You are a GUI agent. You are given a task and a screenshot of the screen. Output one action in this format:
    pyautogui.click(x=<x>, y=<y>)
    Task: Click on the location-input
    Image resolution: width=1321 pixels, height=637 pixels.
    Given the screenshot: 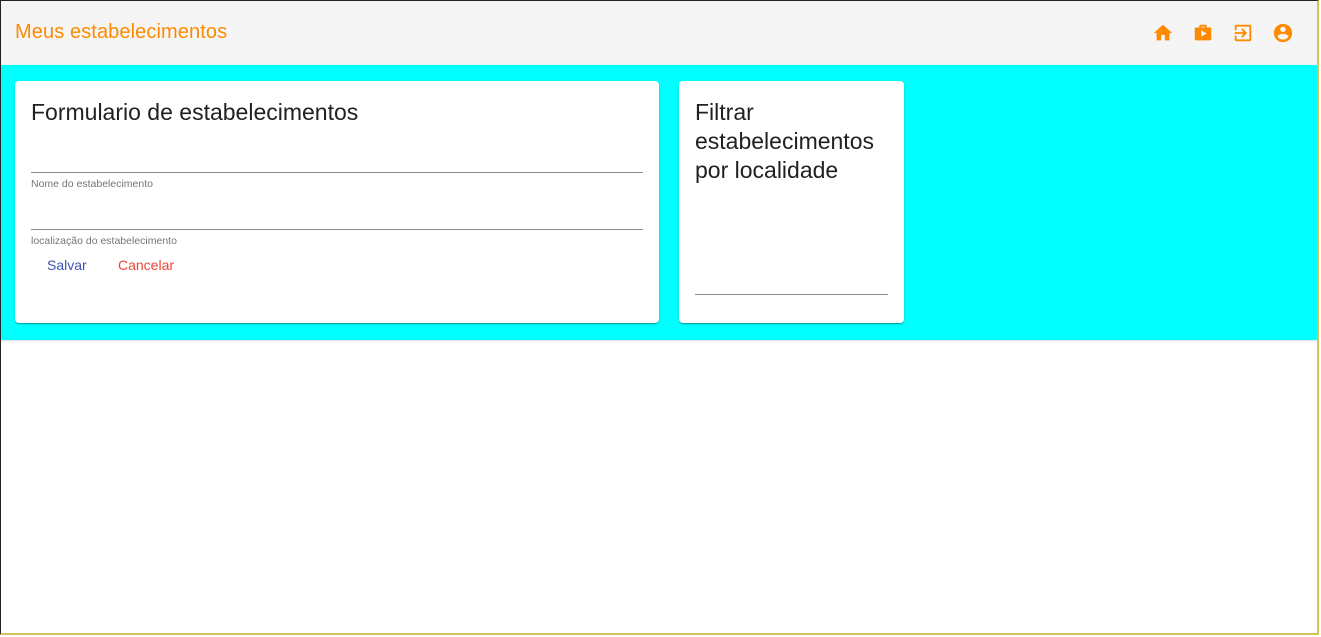 What is the action you would take?
    pyautogui.click(x=337, y=217)
    